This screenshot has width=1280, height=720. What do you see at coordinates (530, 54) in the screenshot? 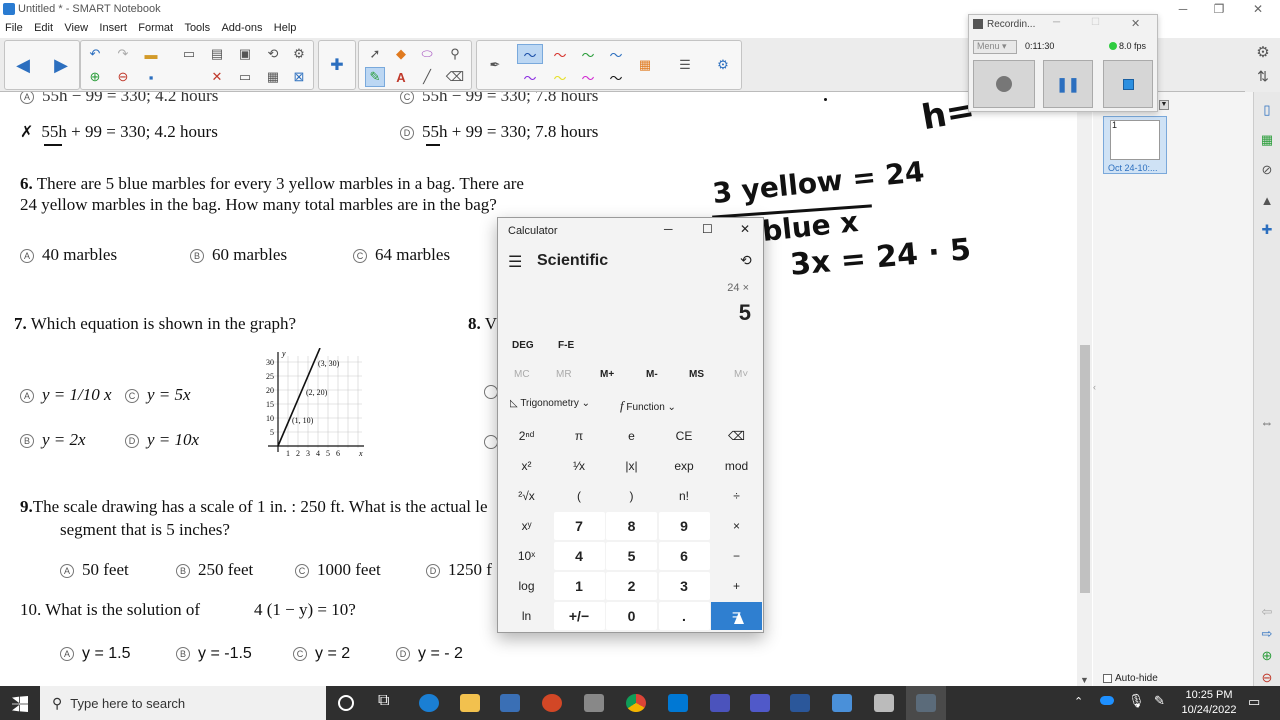
I see `pen-color-blue-icon: 〜` at bounding box center [530, 54].